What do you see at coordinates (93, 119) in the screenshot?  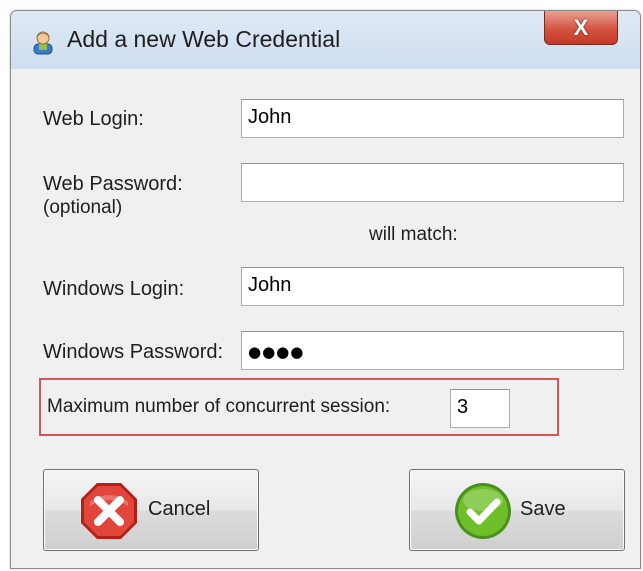 I see `web-login-label: Web Login:` at bounding box center [93, 119].